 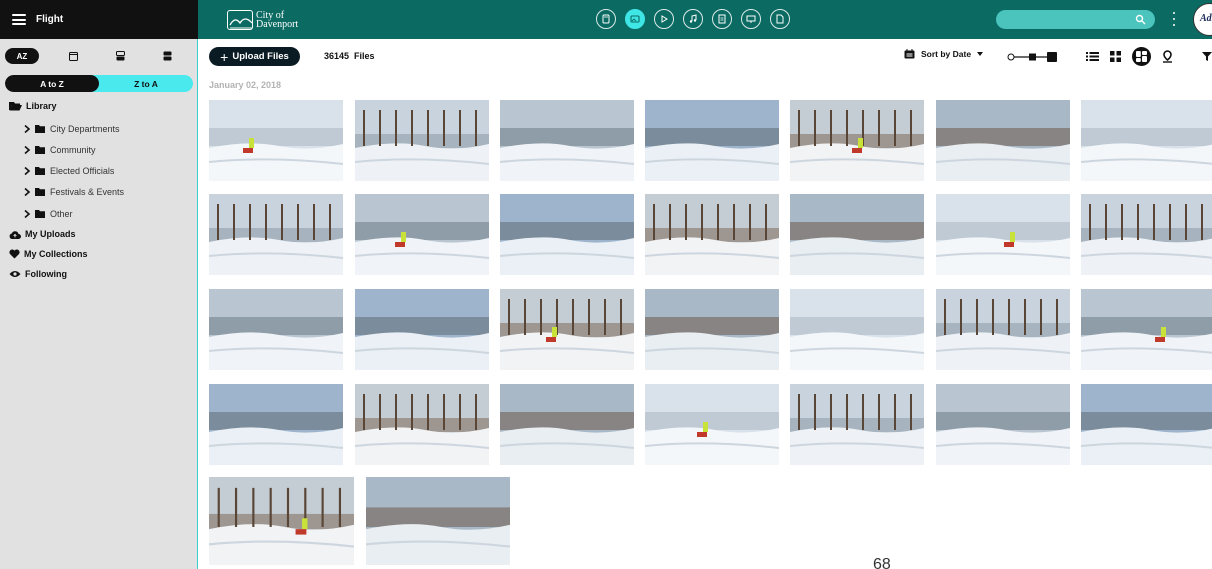 What do you see at coordinates (82, 171) in the screenshot?
I see `folder-label: Elected Officials` at bounding box center [82, 171].